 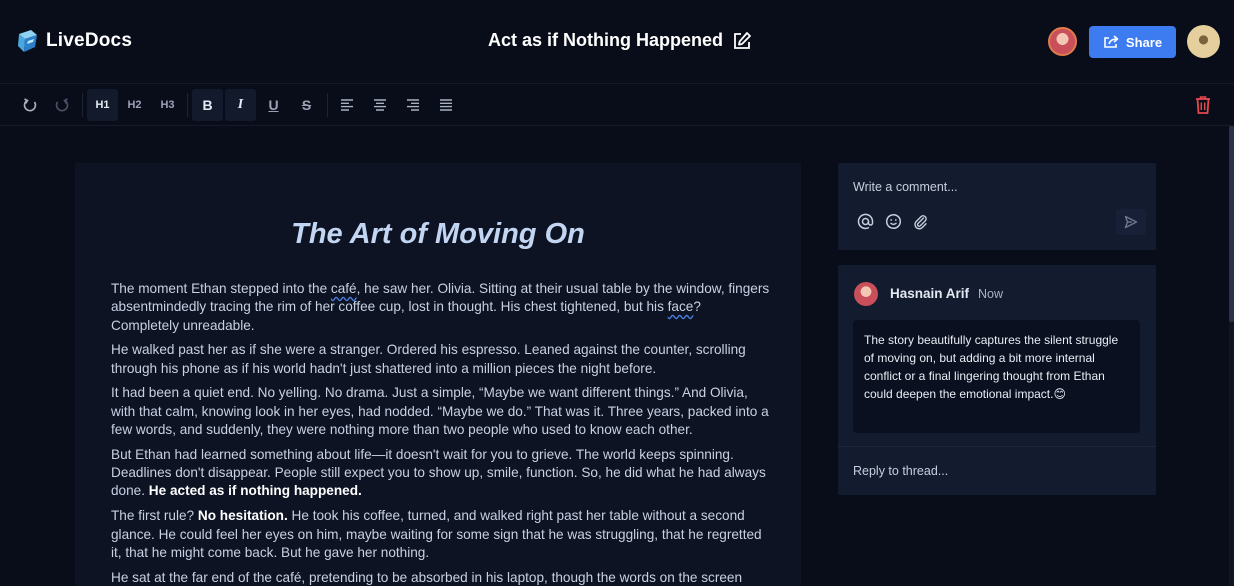 What do you see at coordinates (344, 288) in the screenshot?
I see `spellcheck-word: café` at bounding box center [344, 288].